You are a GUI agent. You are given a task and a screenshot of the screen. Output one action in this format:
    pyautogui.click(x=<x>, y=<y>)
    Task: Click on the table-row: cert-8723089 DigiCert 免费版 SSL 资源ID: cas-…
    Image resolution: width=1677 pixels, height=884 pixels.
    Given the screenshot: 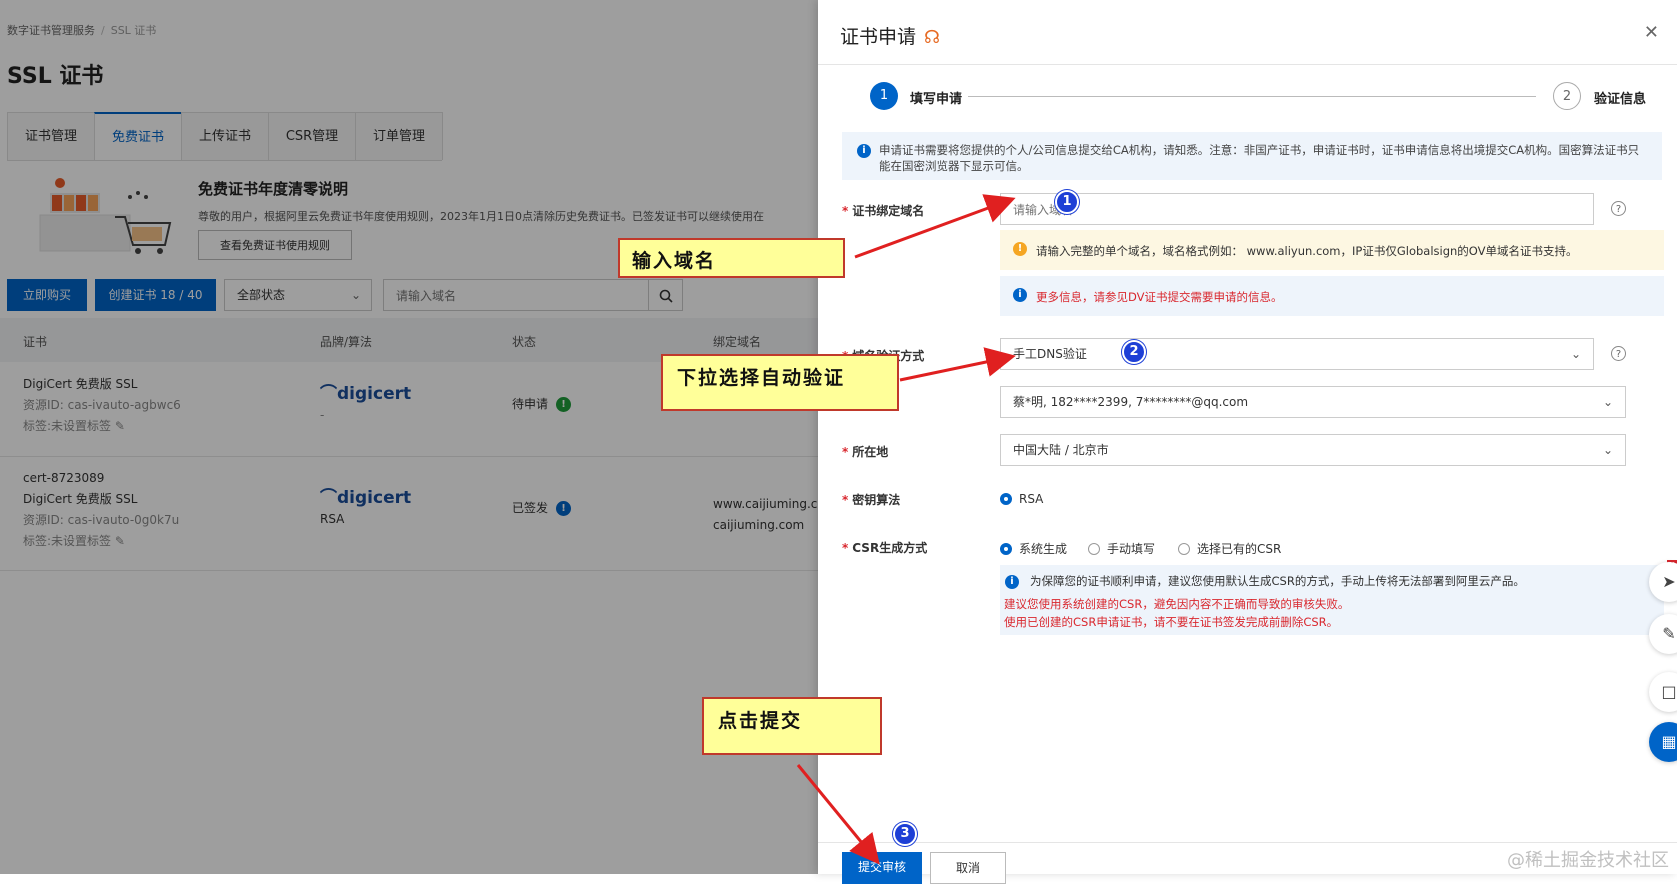 What is the action you would take?
    pyautogui.click(x=409, y=513)
    